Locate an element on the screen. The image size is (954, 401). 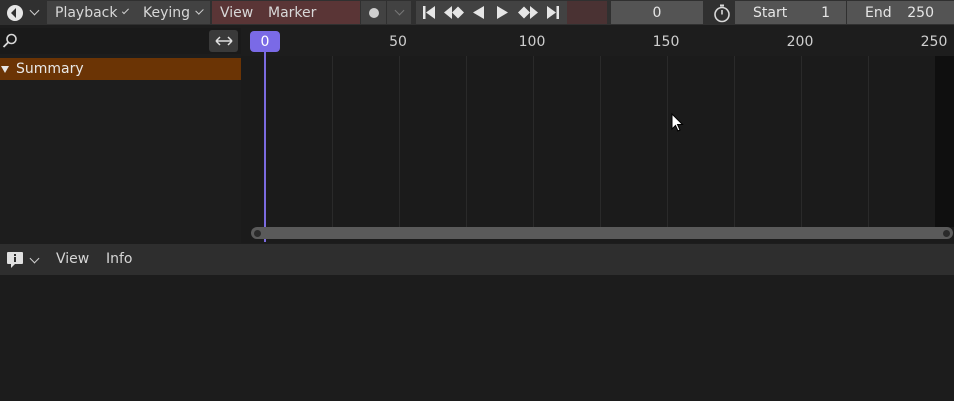
channel-search-row is located at coordinates (120, 41).